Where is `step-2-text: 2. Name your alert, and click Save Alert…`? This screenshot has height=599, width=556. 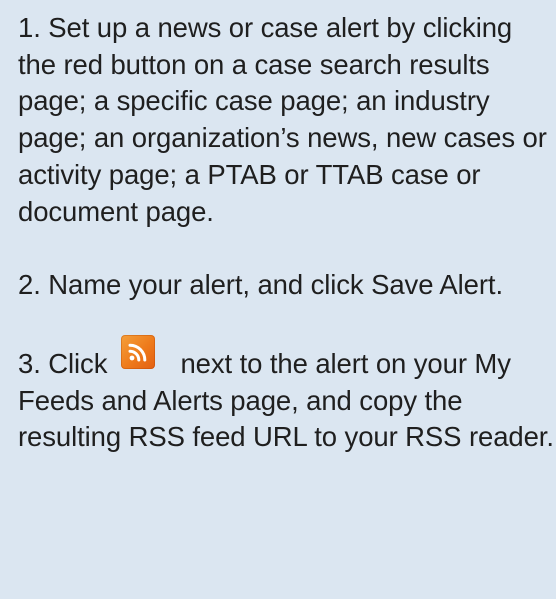
step-2-text: 2. Name your alert, and click Save Alert… is located at coordinates (261, 285).